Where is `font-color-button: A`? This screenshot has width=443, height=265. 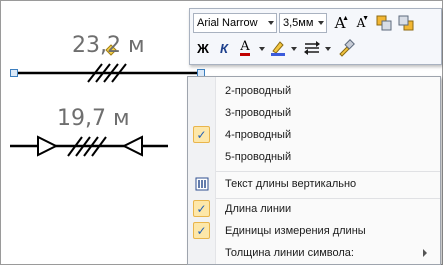 font-color-button: A is located at coordinates (245, 48).